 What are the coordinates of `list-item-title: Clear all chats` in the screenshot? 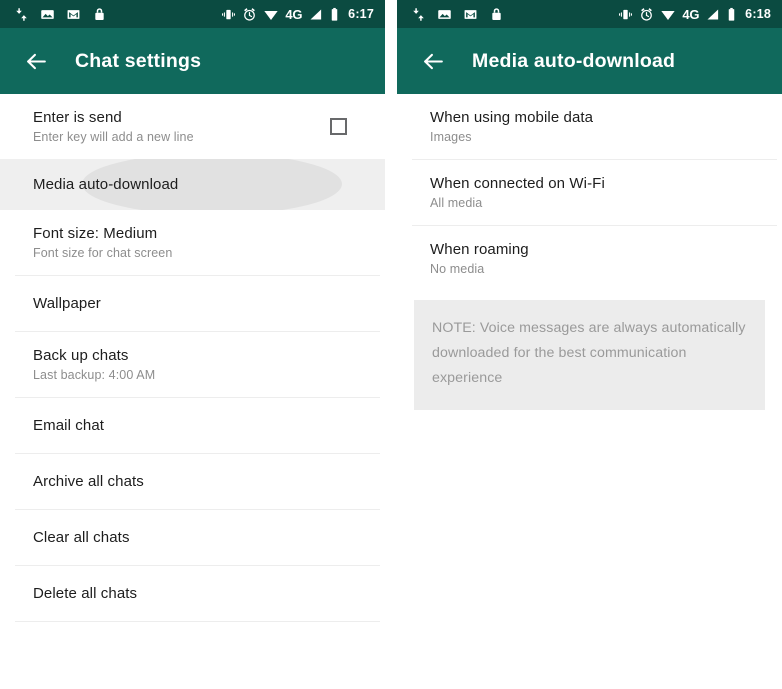 It's located at (81, 537).